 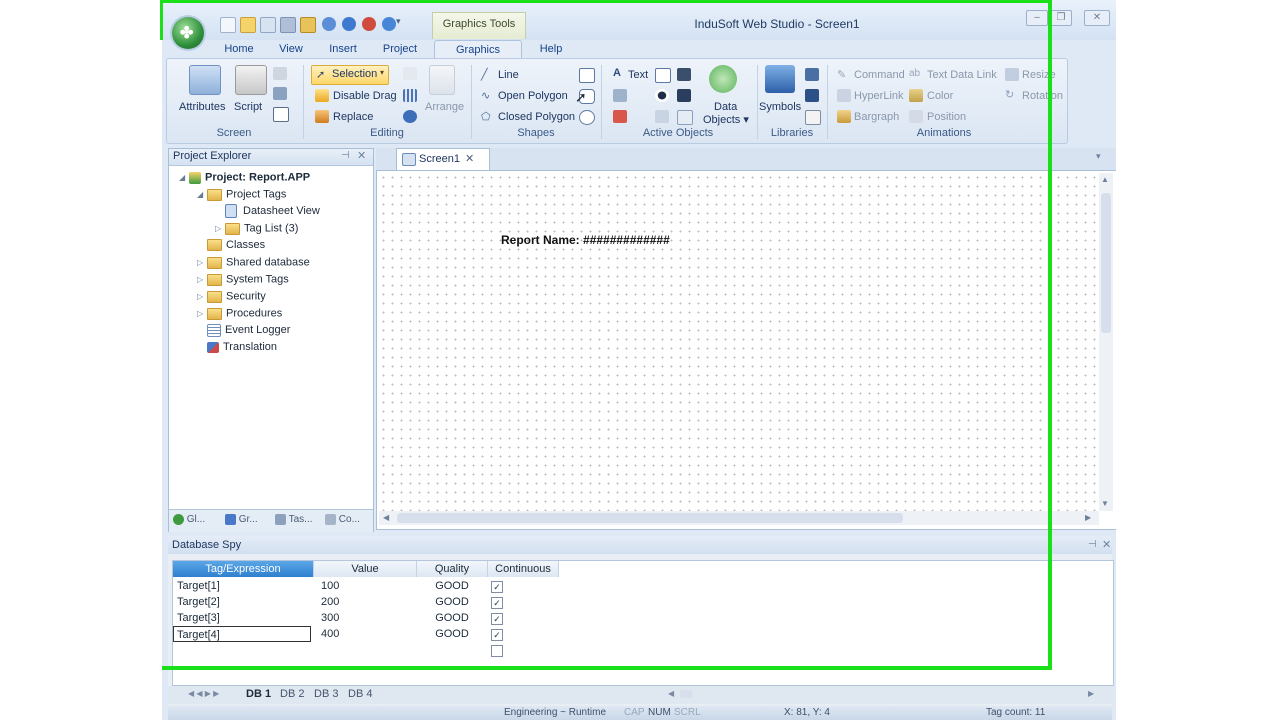 I want to click on scroll-down-icon: ▼, so click(x=1105, y=503).